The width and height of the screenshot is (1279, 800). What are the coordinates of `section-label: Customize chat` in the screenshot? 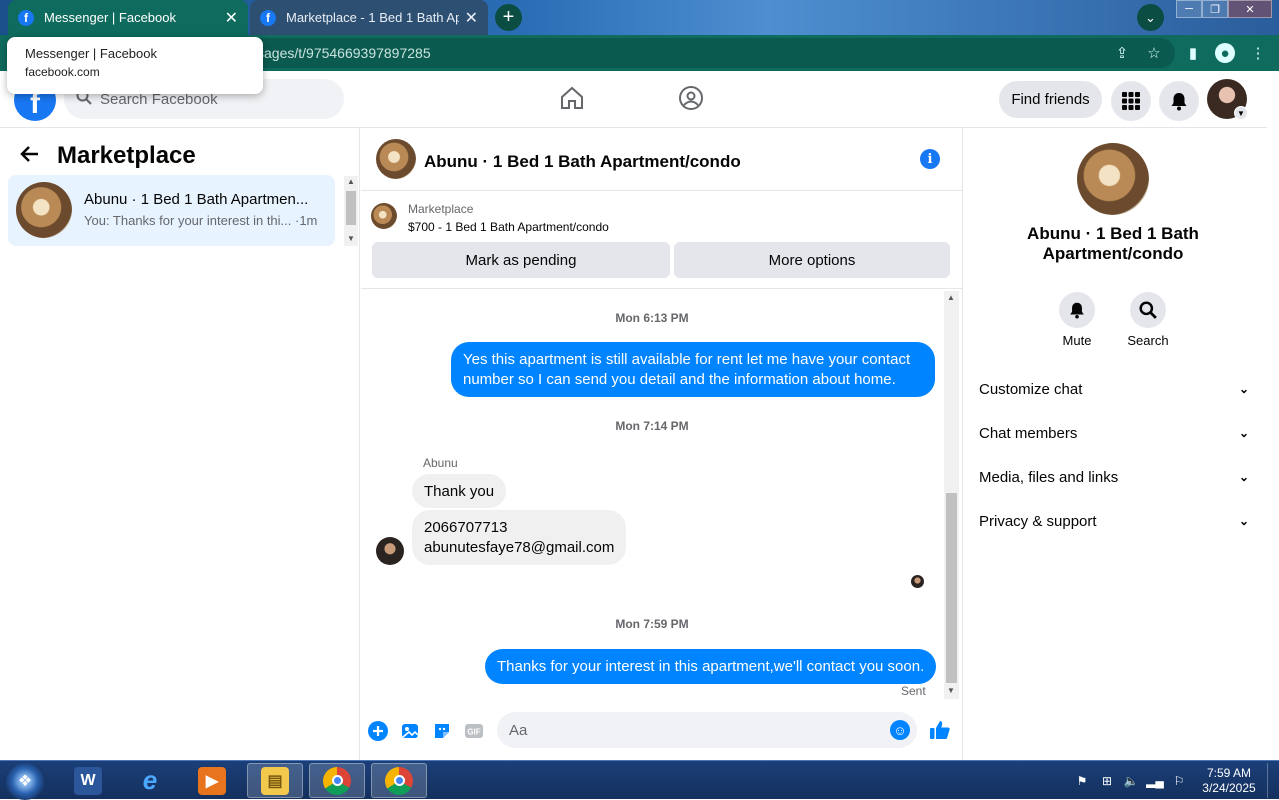 It's located at (1031, 389).